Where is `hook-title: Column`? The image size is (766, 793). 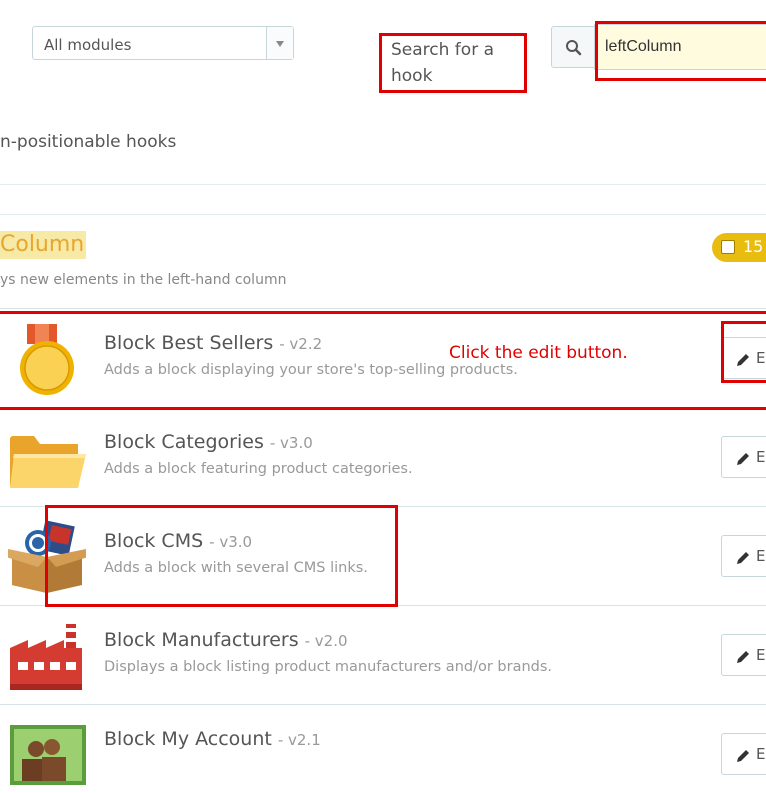 hook-title: Column is located at coordinates (43, 245).